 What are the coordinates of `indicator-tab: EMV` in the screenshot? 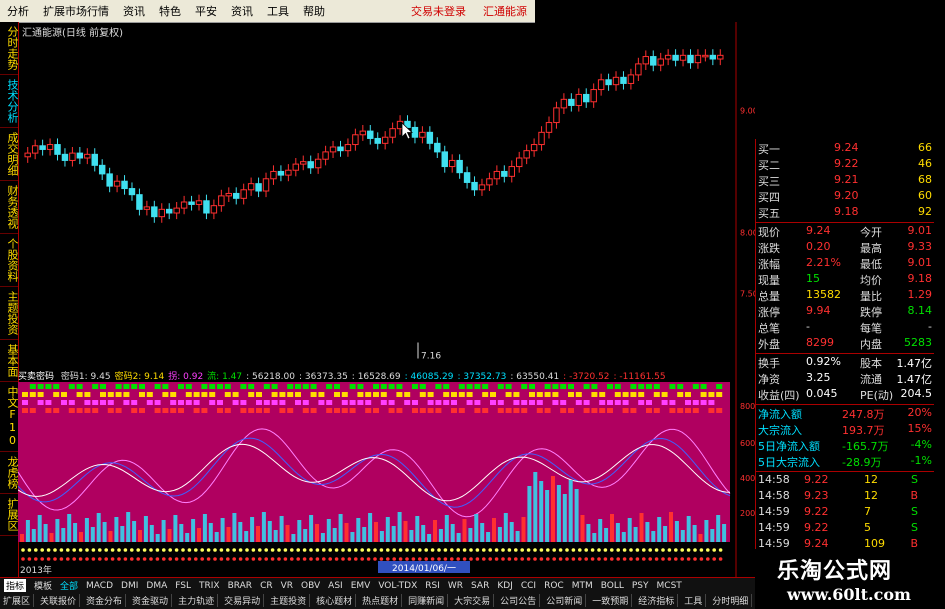 It's located at (361, 586).